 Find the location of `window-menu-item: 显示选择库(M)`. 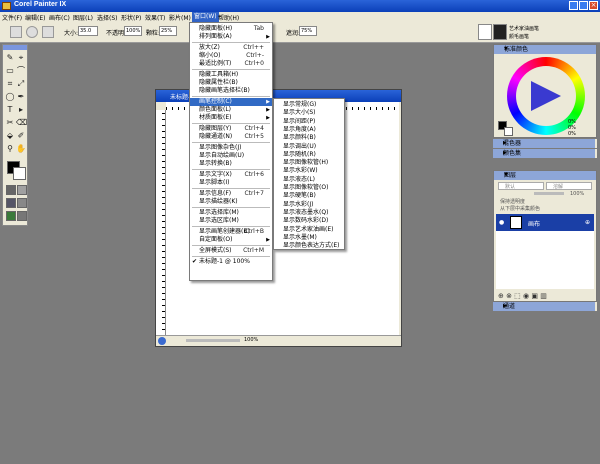

window-menu-item: 显示选择库(M) is located at coordinates (231, 213).